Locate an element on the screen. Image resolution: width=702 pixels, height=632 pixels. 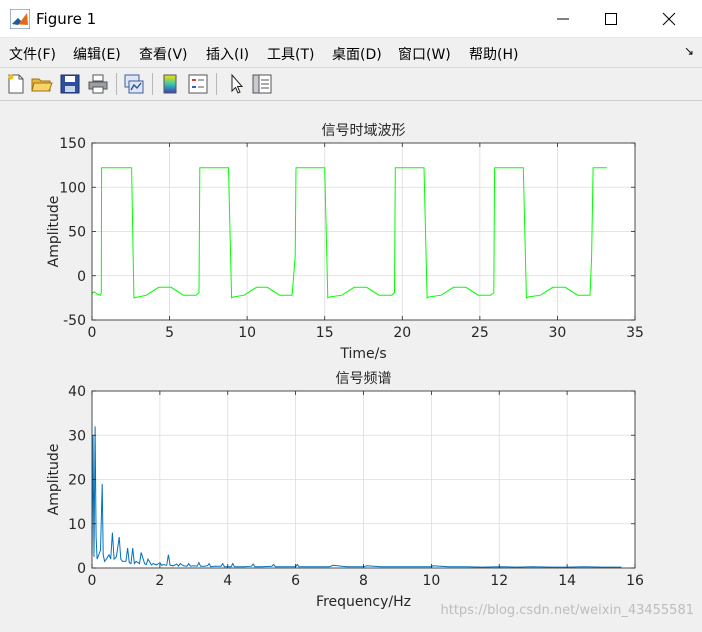
x-tick-label: 14 is located at coordinates (567, 581).